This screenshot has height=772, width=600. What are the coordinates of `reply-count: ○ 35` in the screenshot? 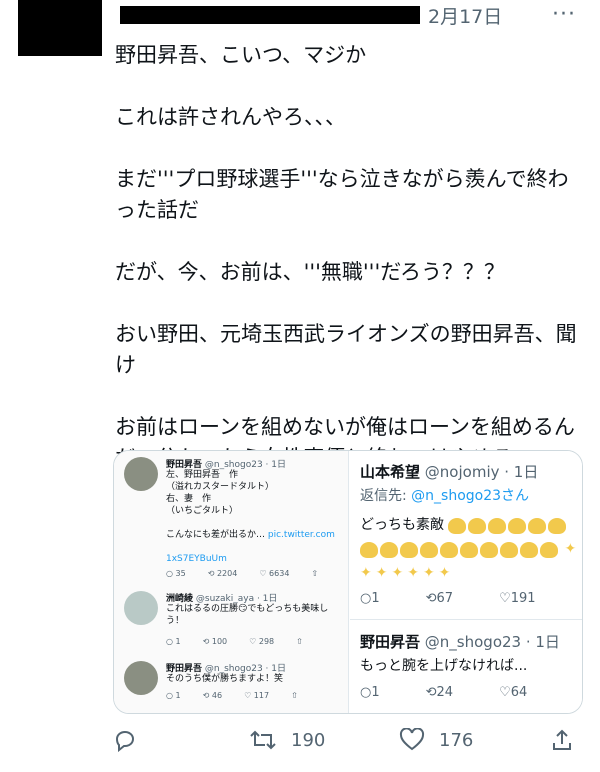 It's located at (176, 573).